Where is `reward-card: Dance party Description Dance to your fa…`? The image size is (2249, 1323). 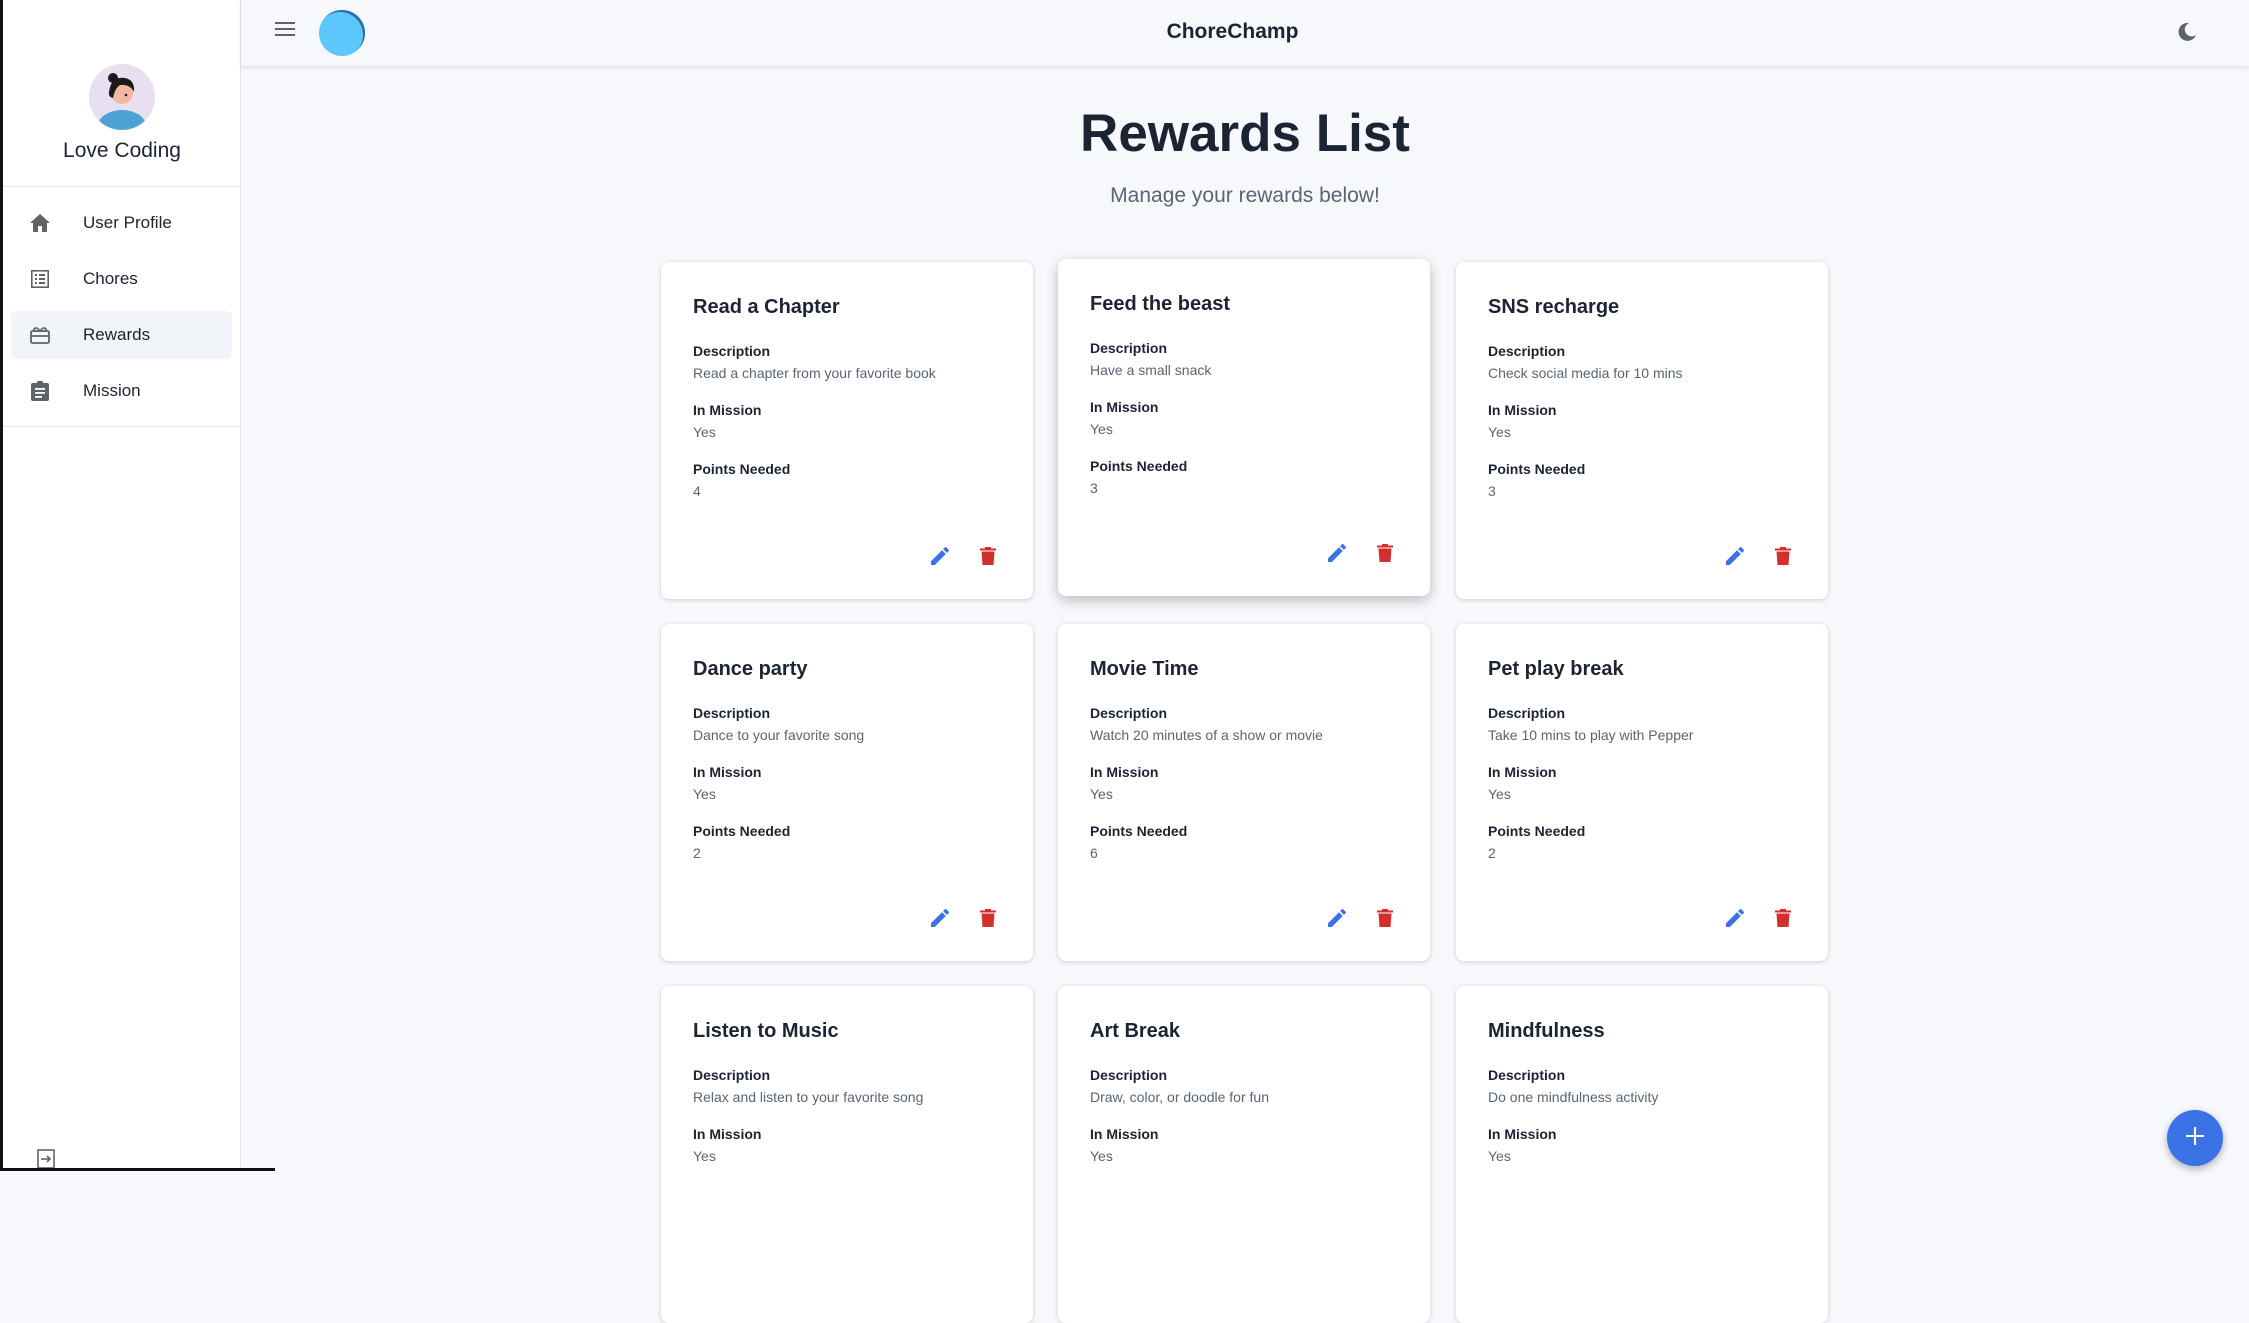
reward-card: Dance party Description Dance to your fa… is located at coordinates (847, 792).